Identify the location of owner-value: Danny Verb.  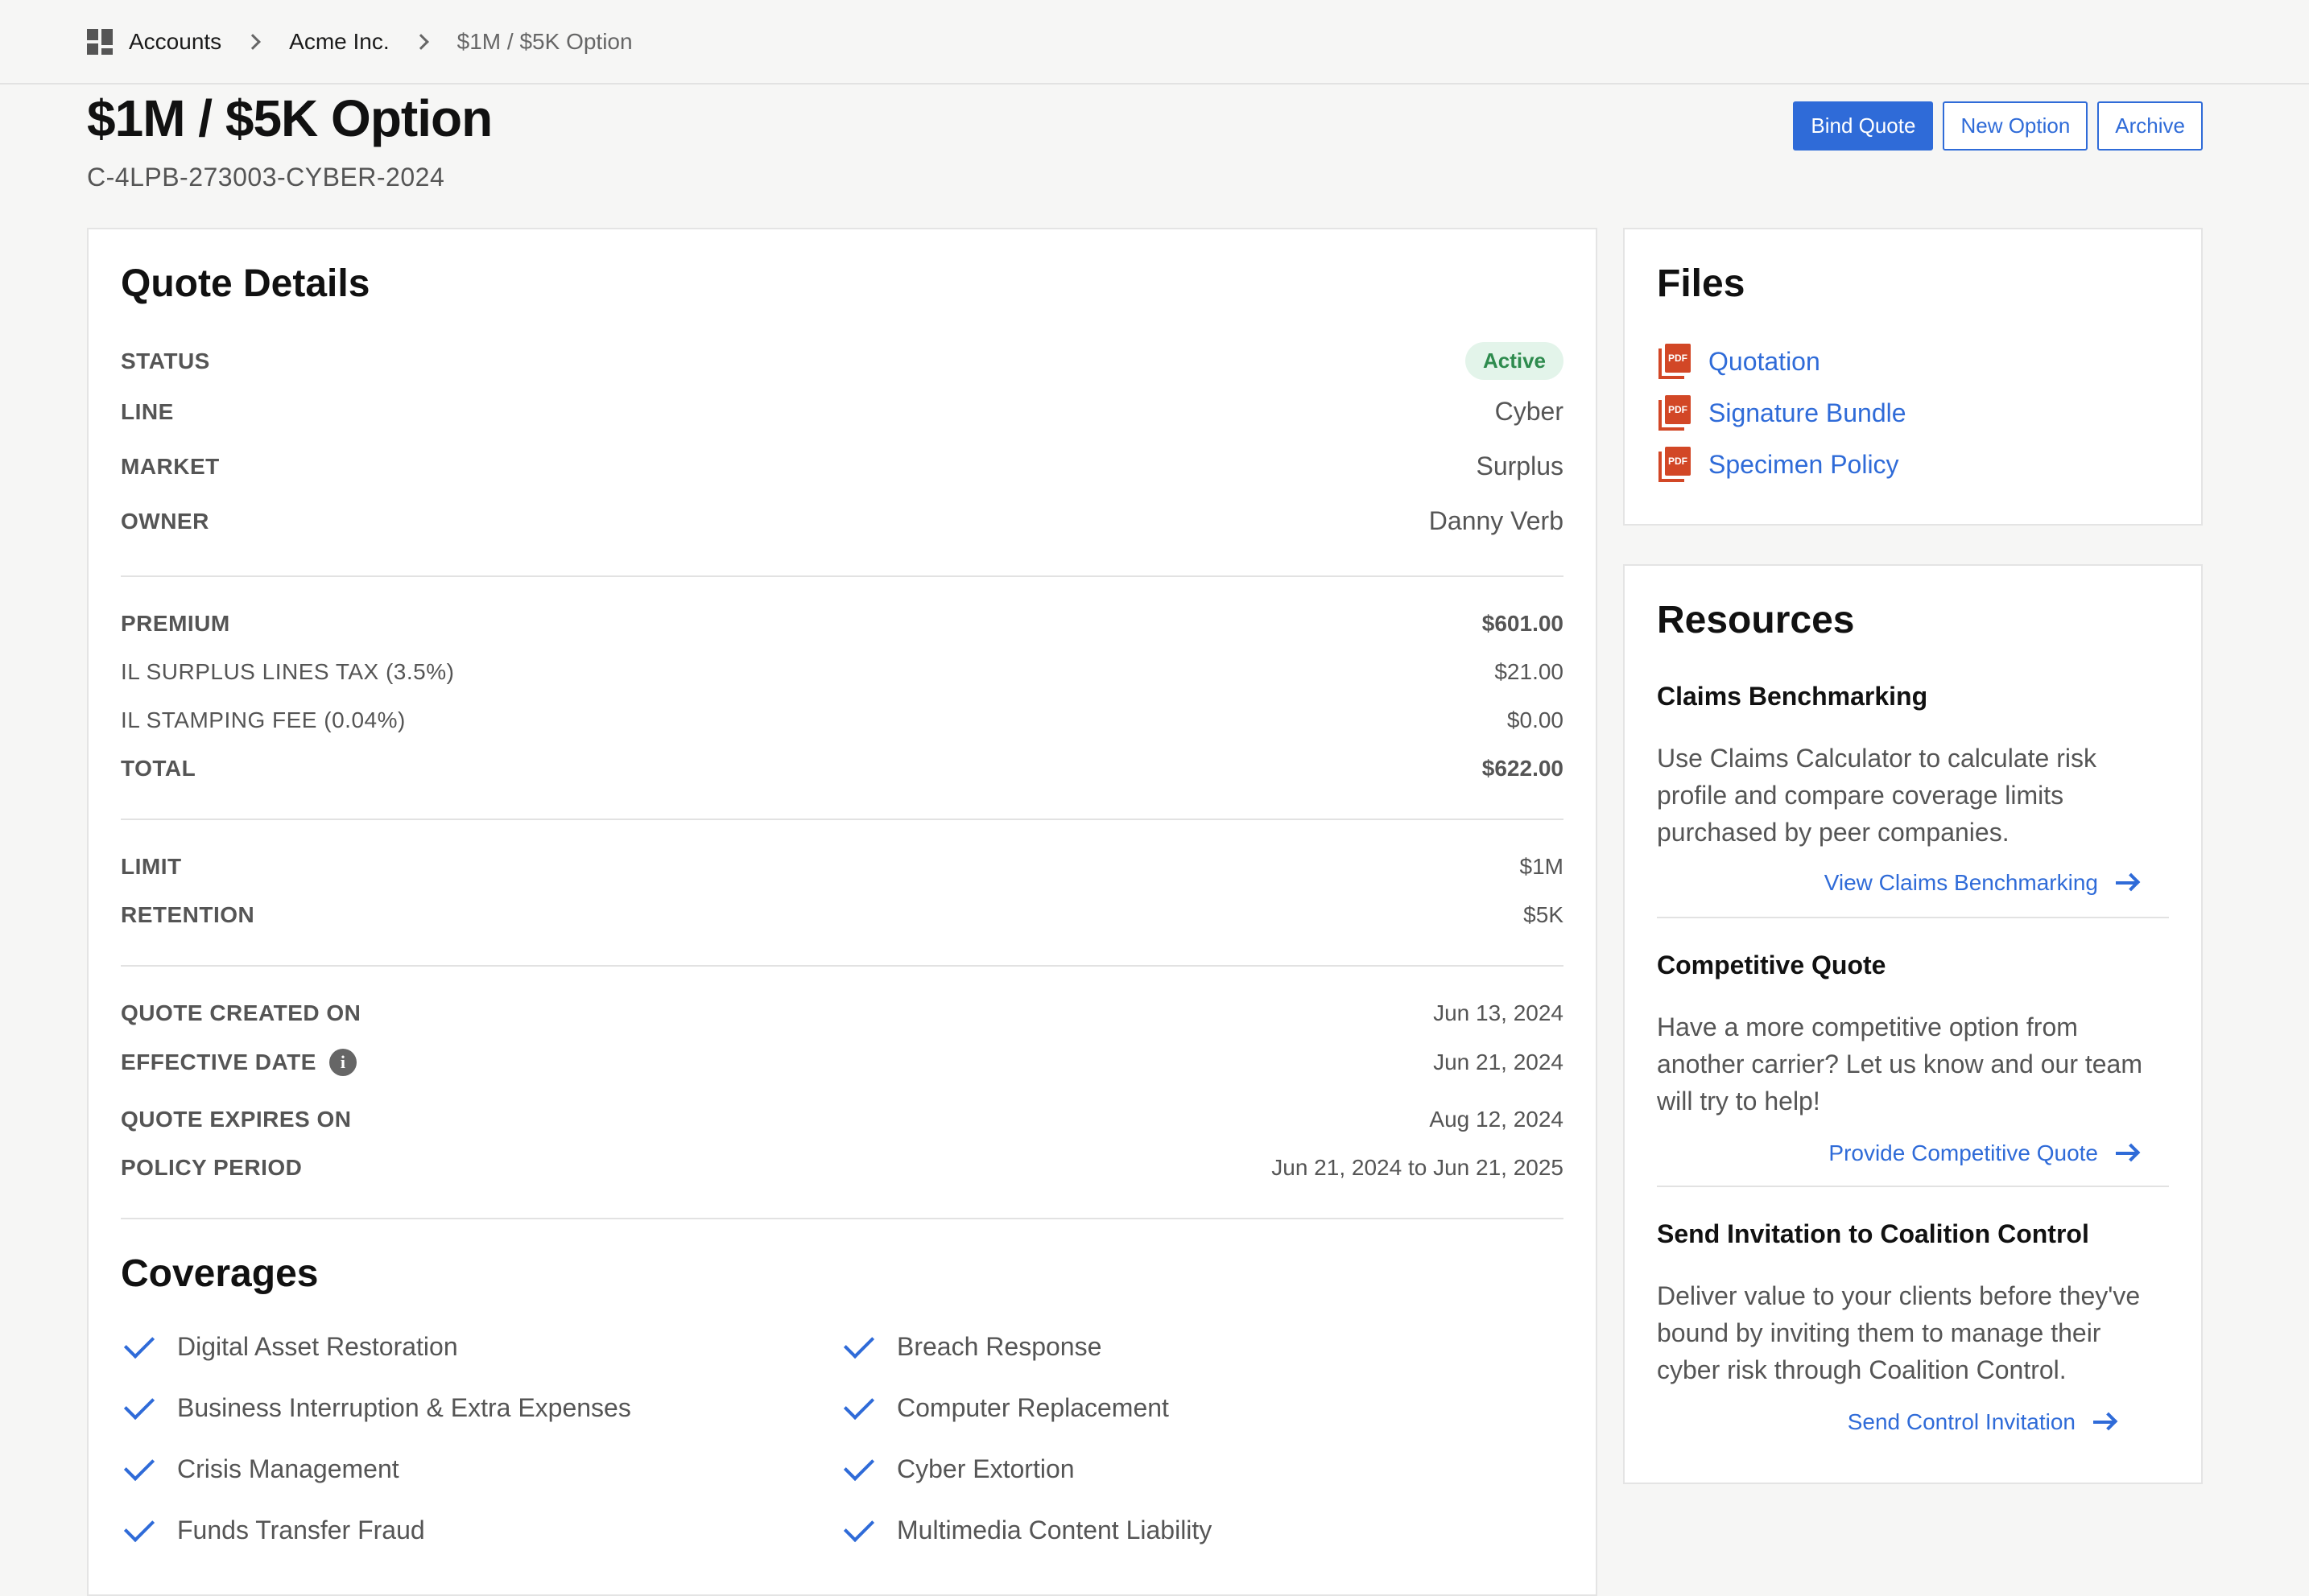
(1495, 520).